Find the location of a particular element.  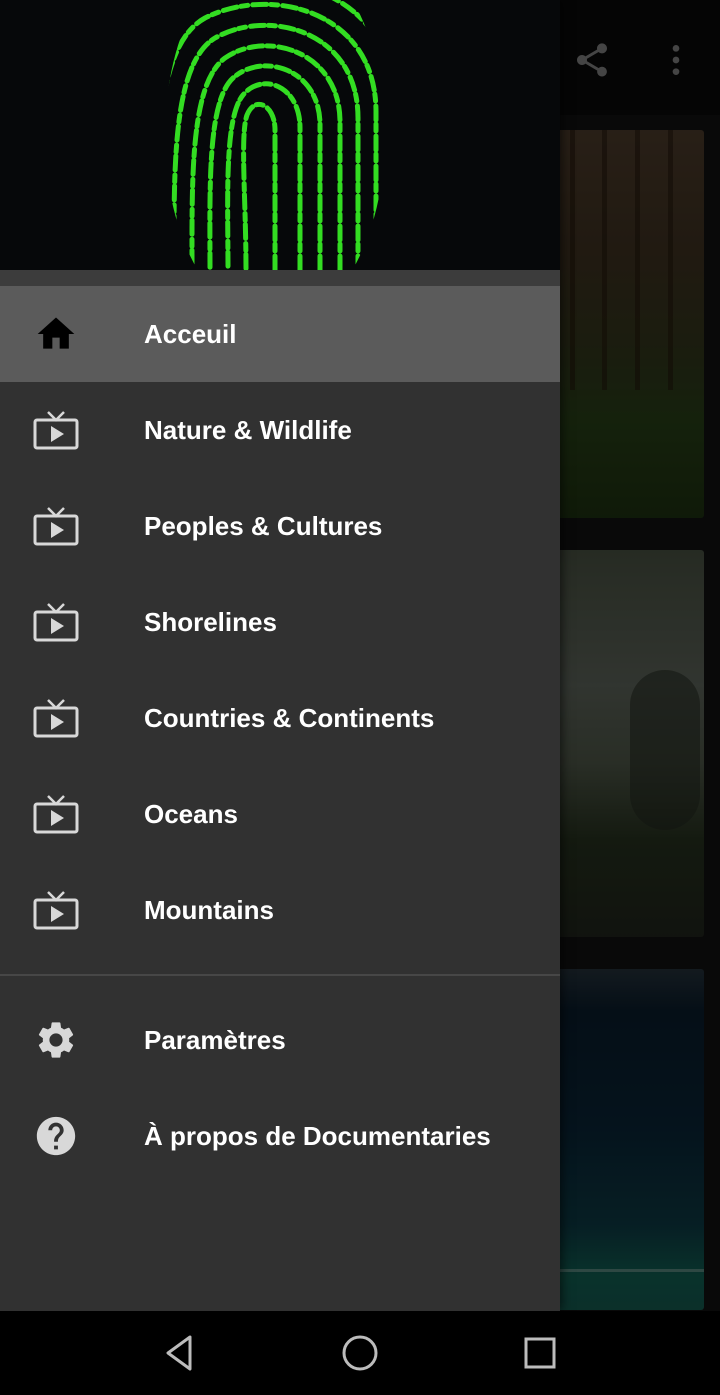

help-circle-icon is located at coordinates (56, 1136).